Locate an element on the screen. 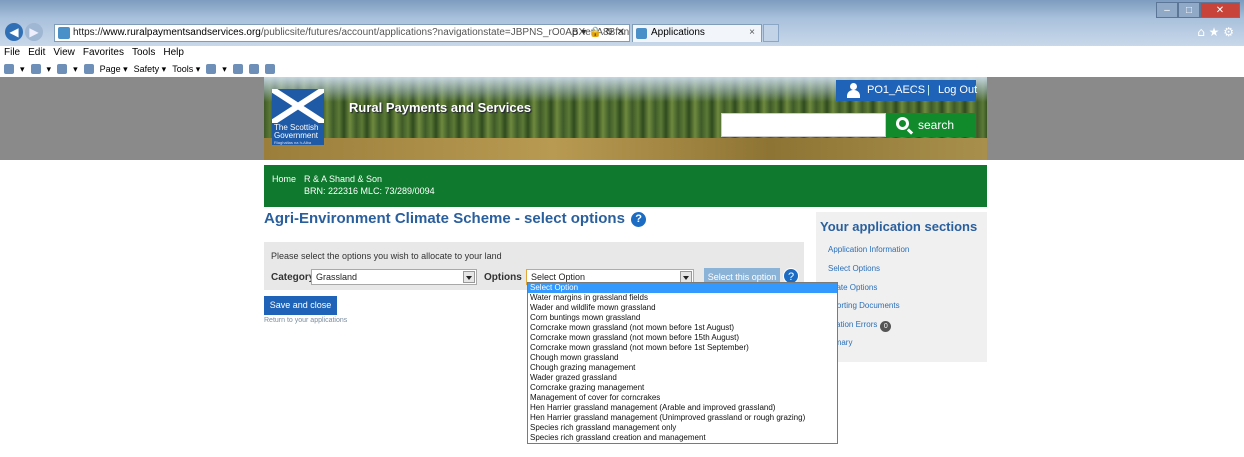 The image size is (1244, 457). url-protocol: https:// is located at coordinates (88, 32).